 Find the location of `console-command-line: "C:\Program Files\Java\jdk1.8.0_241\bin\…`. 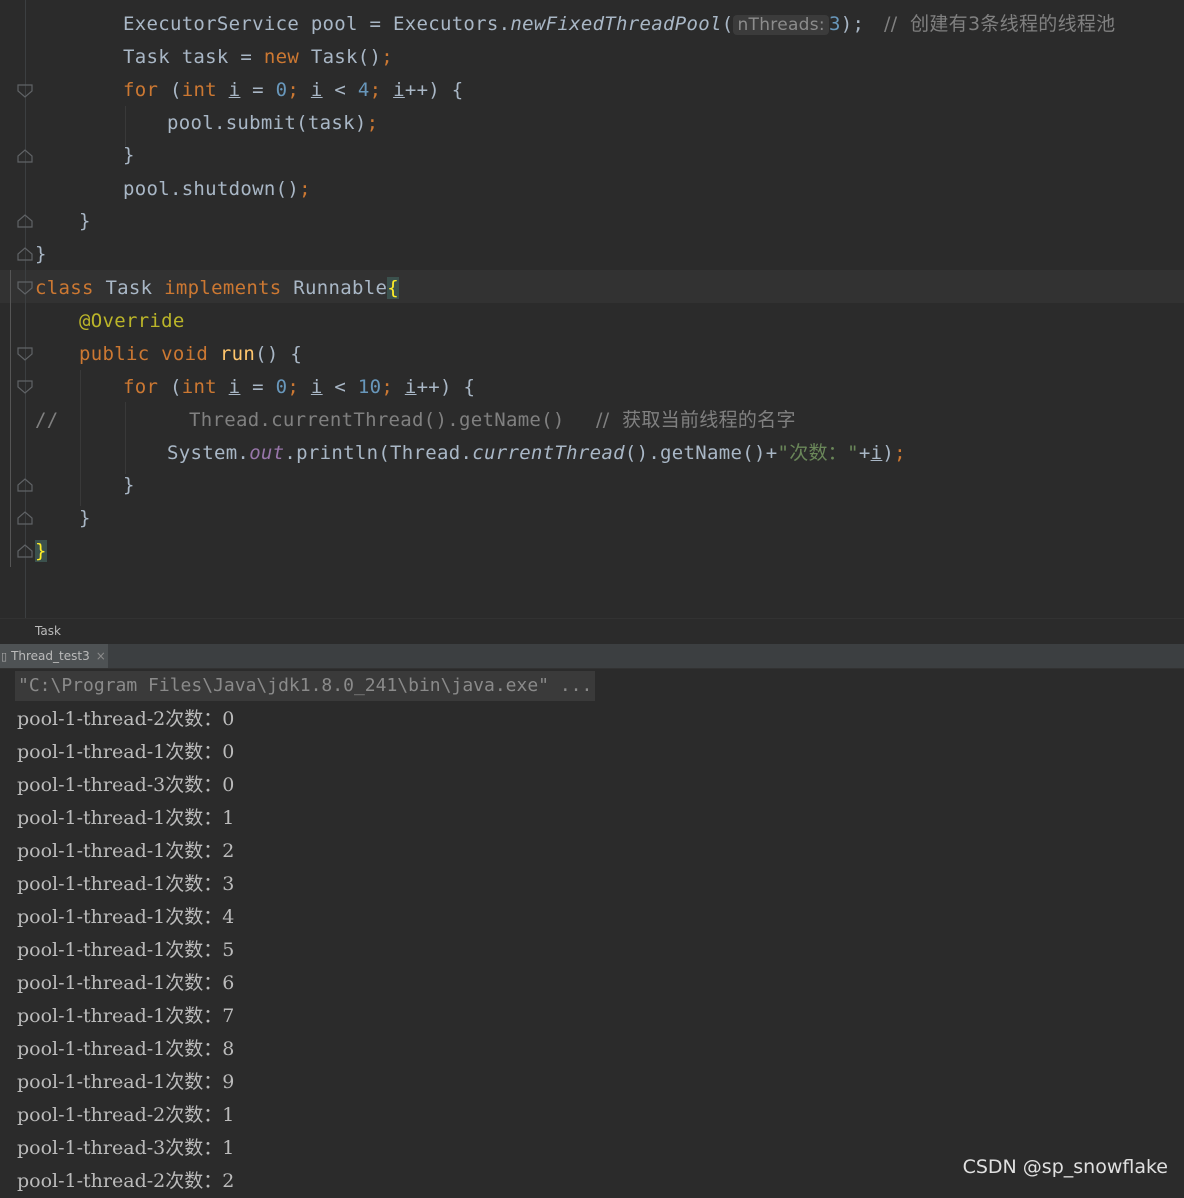

console-command-line: "C:\Program Files\Java\jdk1.8.0_241\bin\… is located at coordinates (305, 686).